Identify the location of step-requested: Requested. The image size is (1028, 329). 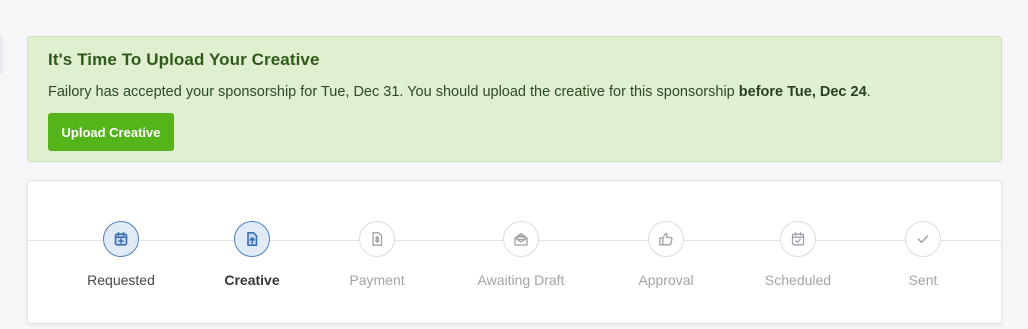
(121, 254).